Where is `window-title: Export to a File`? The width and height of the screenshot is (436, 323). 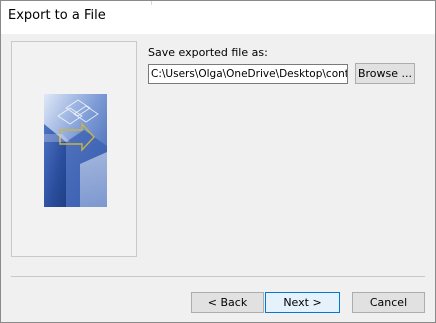 window-title: Export to a File is located at coordinates (57, 15).